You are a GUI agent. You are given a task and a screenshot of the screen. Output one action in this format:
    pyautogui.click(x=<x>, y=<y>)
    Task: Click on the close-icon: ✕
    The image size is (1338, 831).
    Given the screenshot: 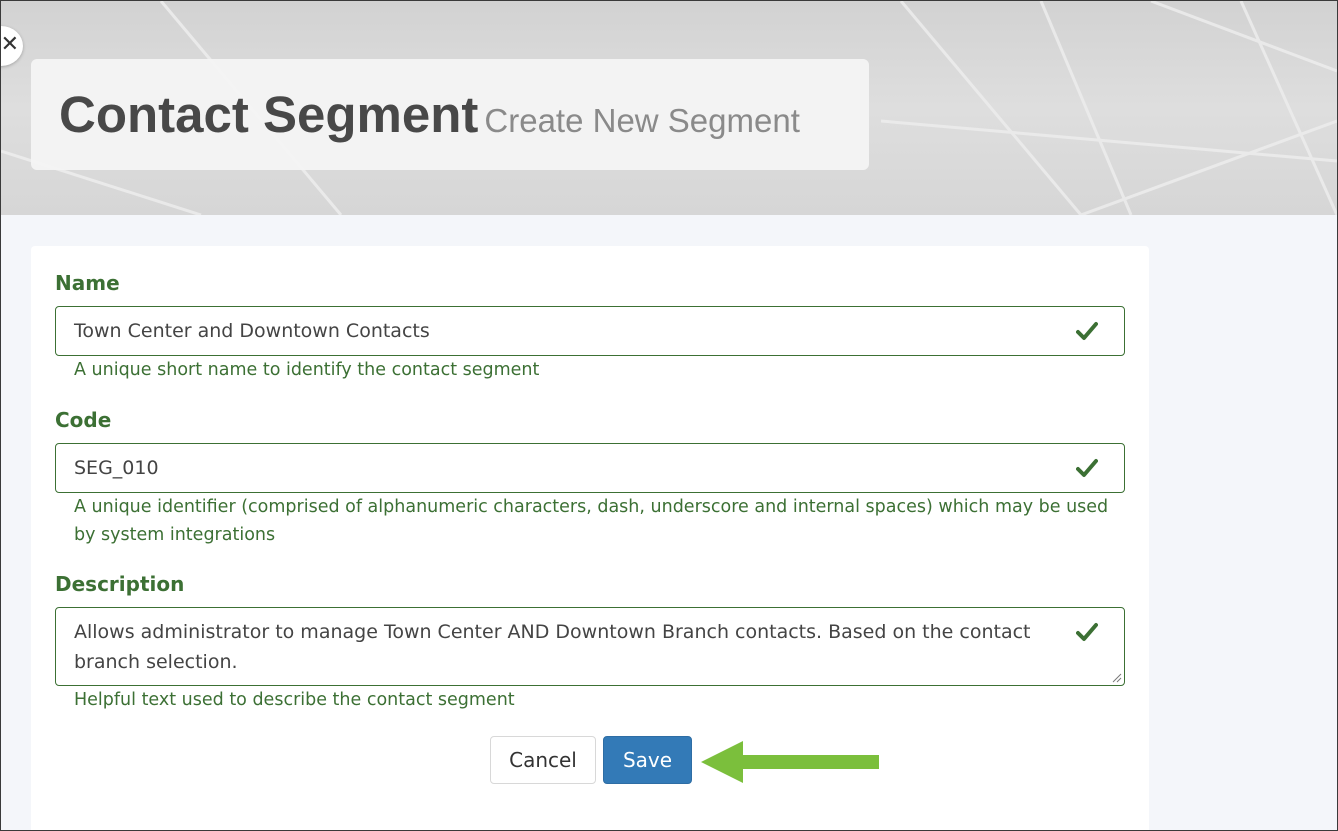 What is the action you would take?
    pyautogui.click(x=10, y=44)
    